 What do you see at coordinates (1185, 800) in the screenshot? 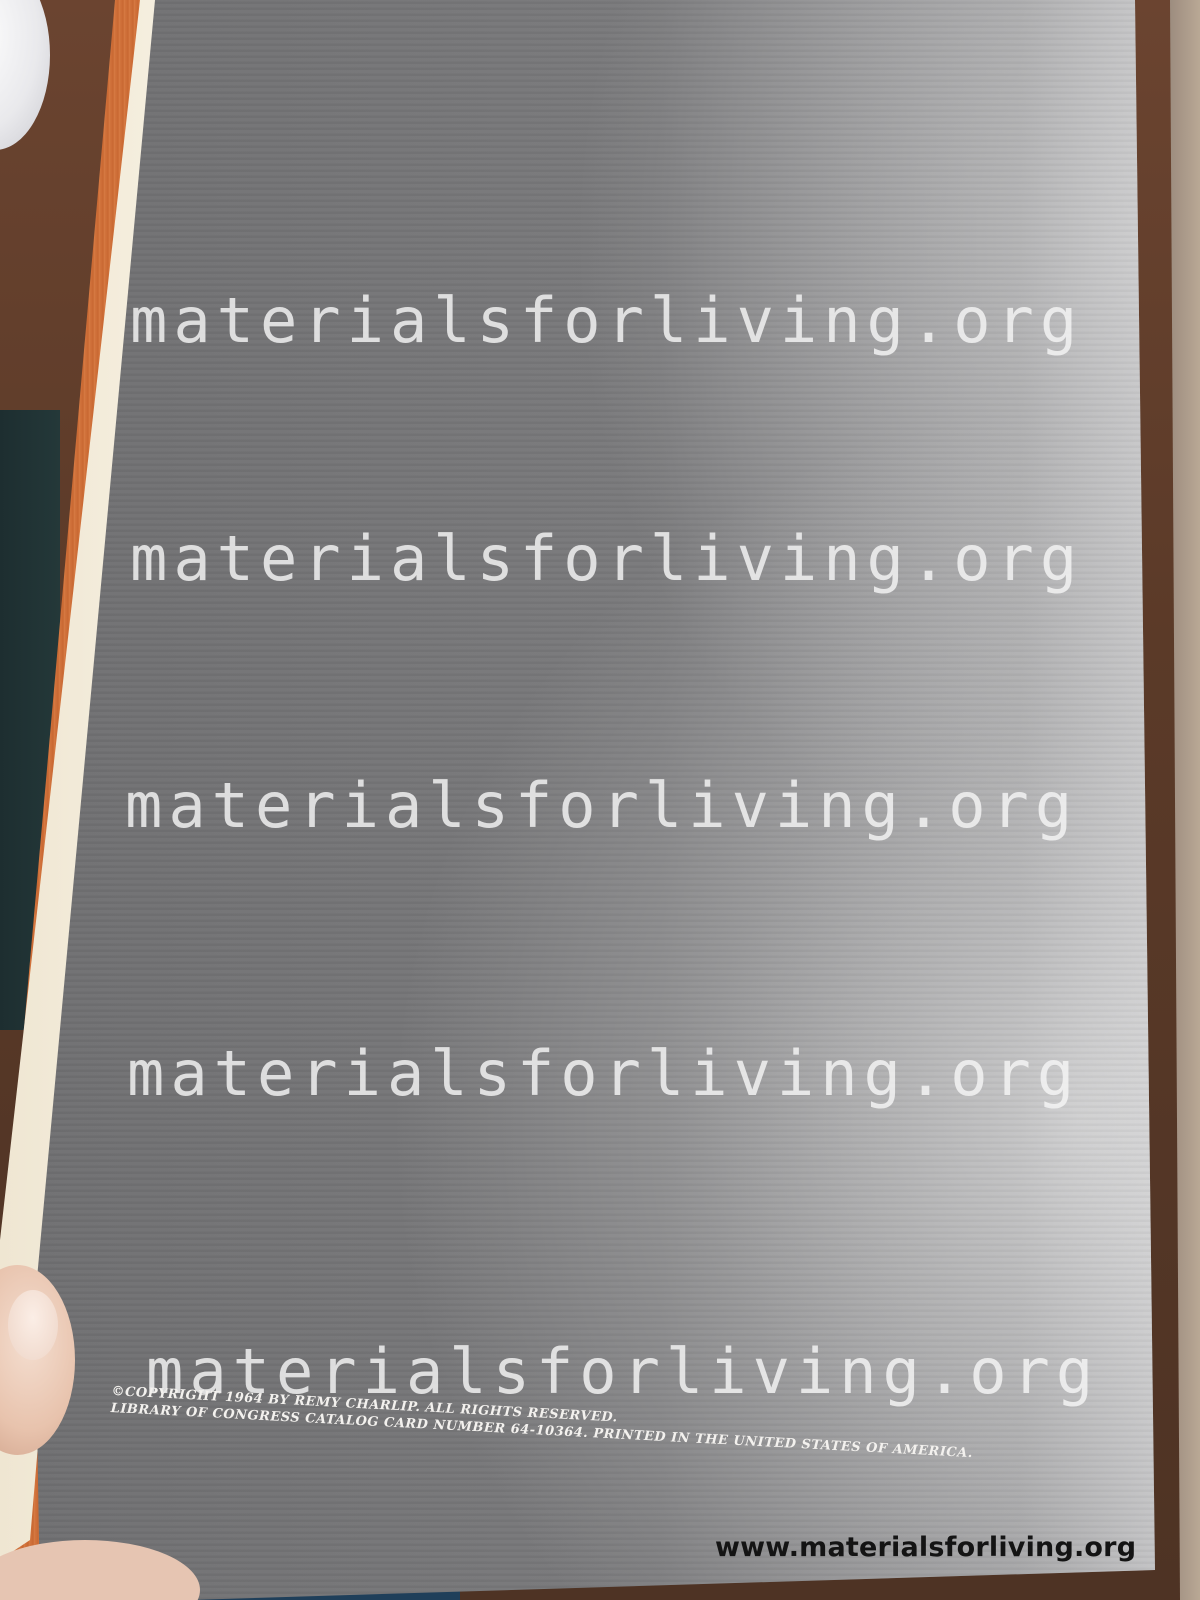
I see `adjacent-page-edge` at bounding box center [1185, 800].